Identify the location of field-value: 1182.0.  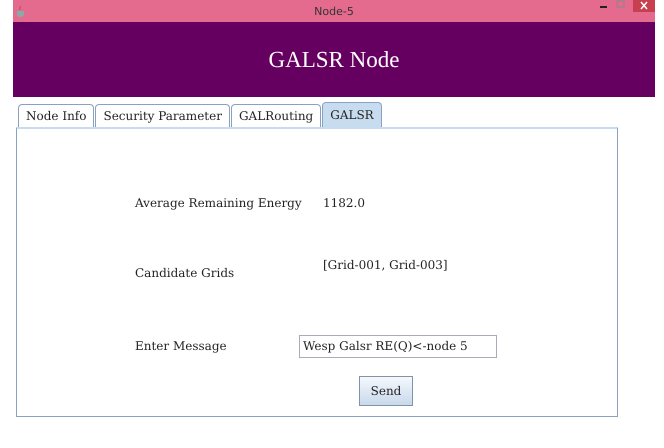
(344, 203).